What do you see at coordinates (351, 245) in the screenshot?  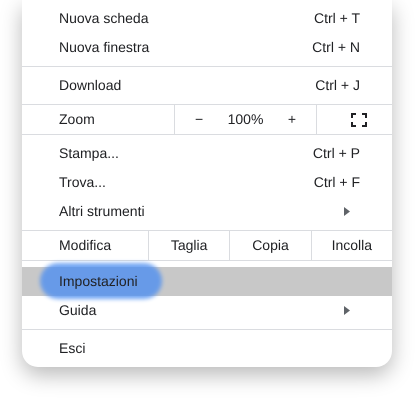 I see `edit-action-button: Incolla` at bounding box center [351, 245].